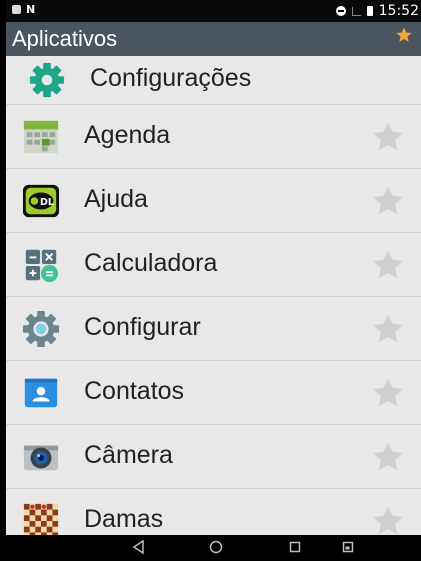 The width and height of the screenshot is (421, 561). Describe the element at coordinates (16, 9) in the screenshot. I see `notification-icon` at that location.